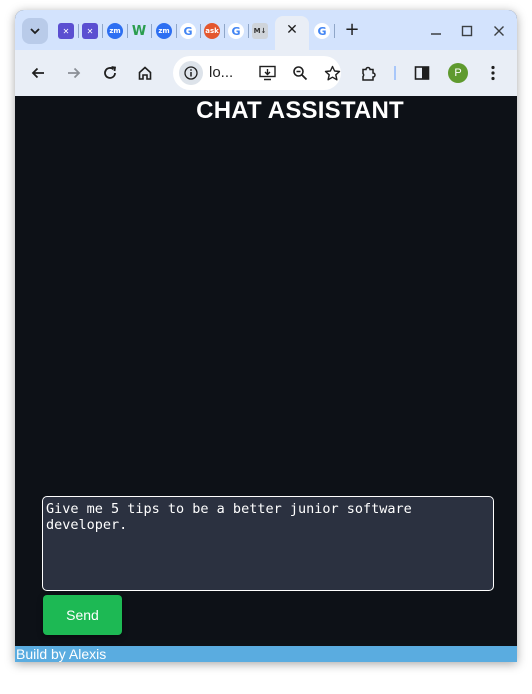 Image resolution: width=532 pixels, height=694 pixels. Describe the element at coordinates (332, 73) in the screenshot. I see `bookmark-star-icon` at that location.